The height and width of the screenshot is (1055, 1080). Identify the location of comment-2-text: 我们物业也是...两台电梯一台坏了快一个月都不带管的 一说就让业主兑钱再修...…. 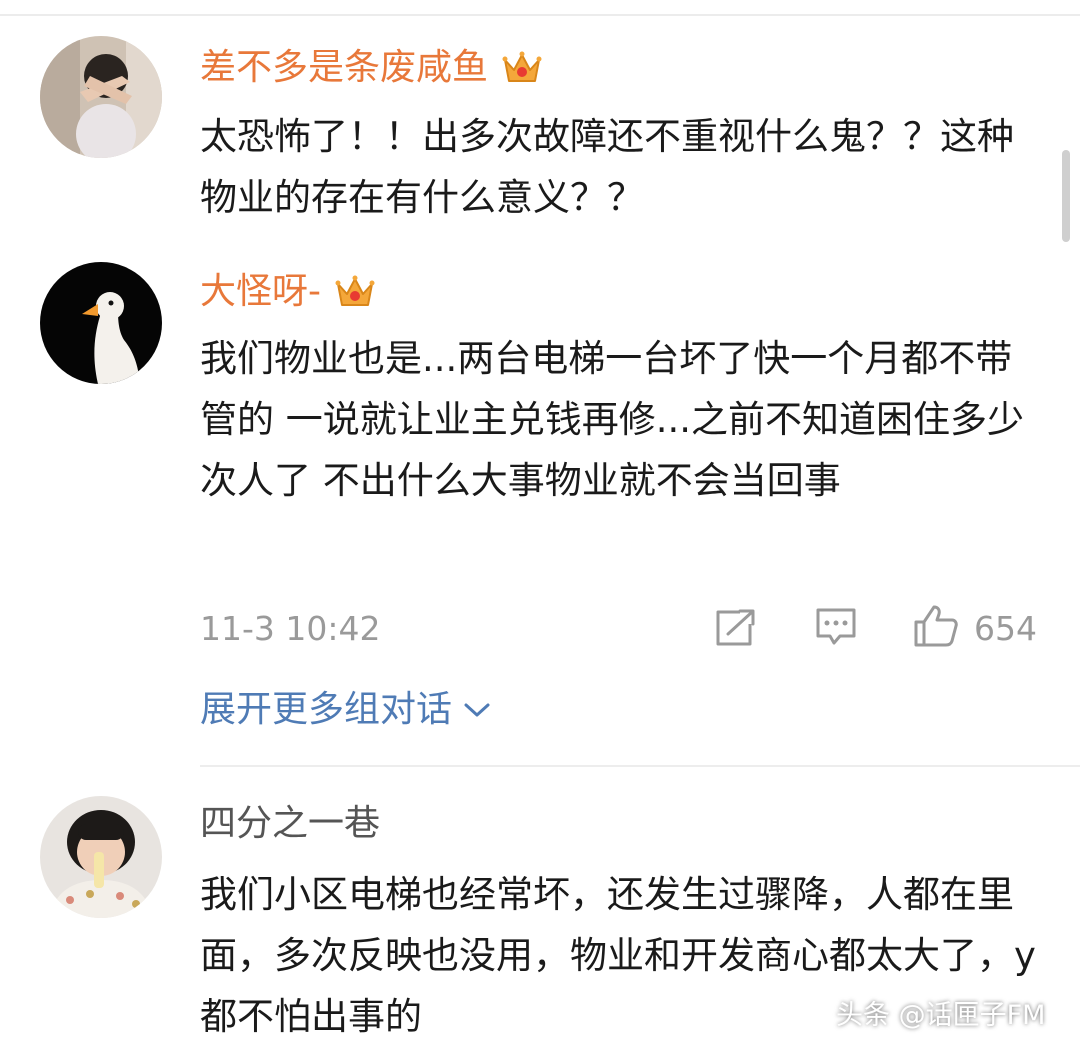
(612, 419).